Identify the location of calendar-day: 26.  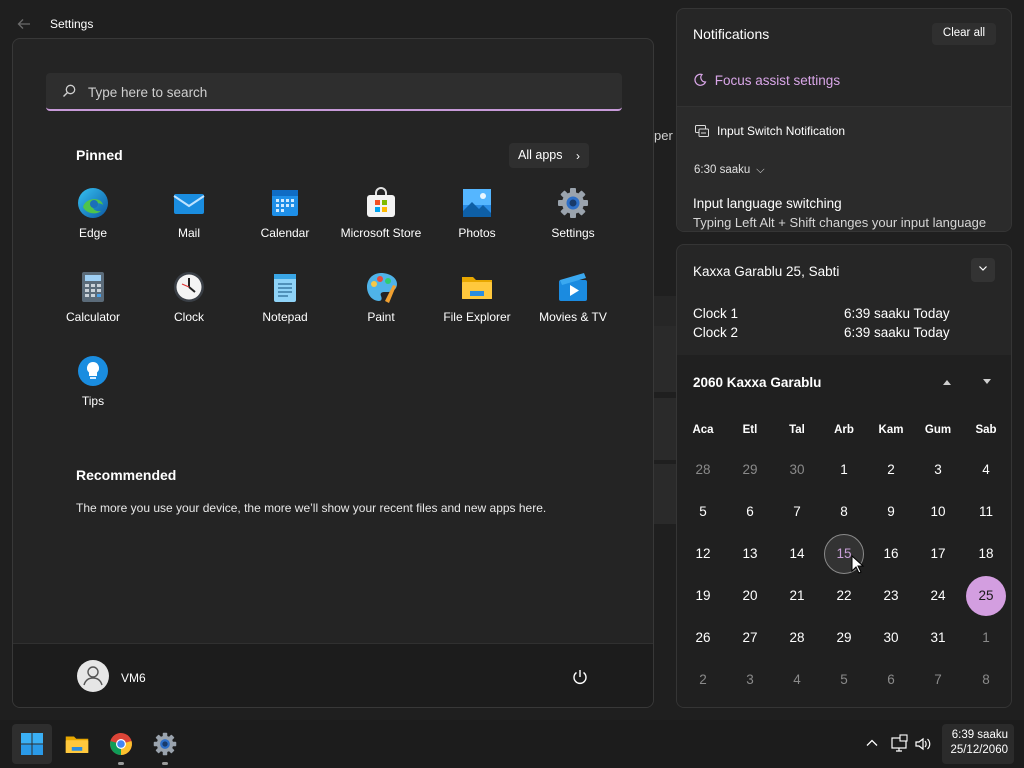
(703, 638).